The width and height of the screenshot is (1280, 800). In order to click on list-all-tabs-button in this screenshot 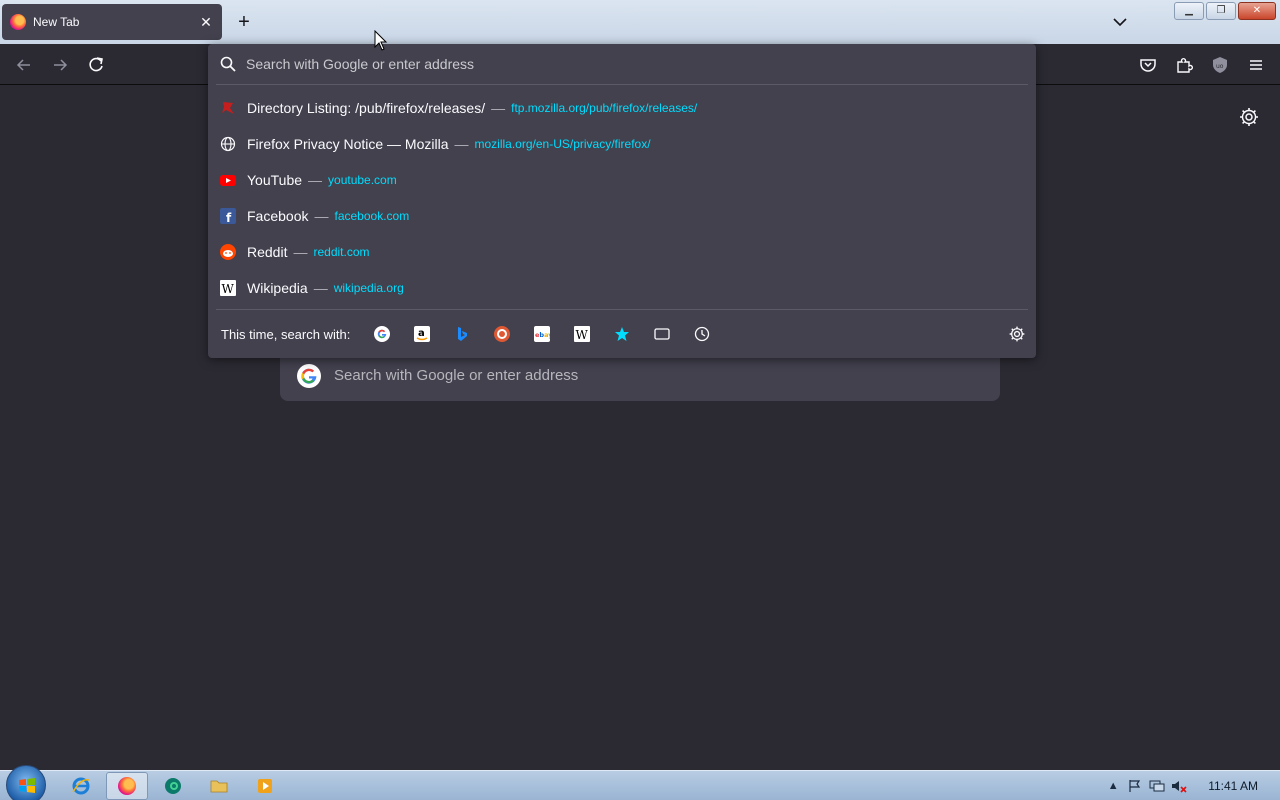, I will do `click(1120, 22)`.